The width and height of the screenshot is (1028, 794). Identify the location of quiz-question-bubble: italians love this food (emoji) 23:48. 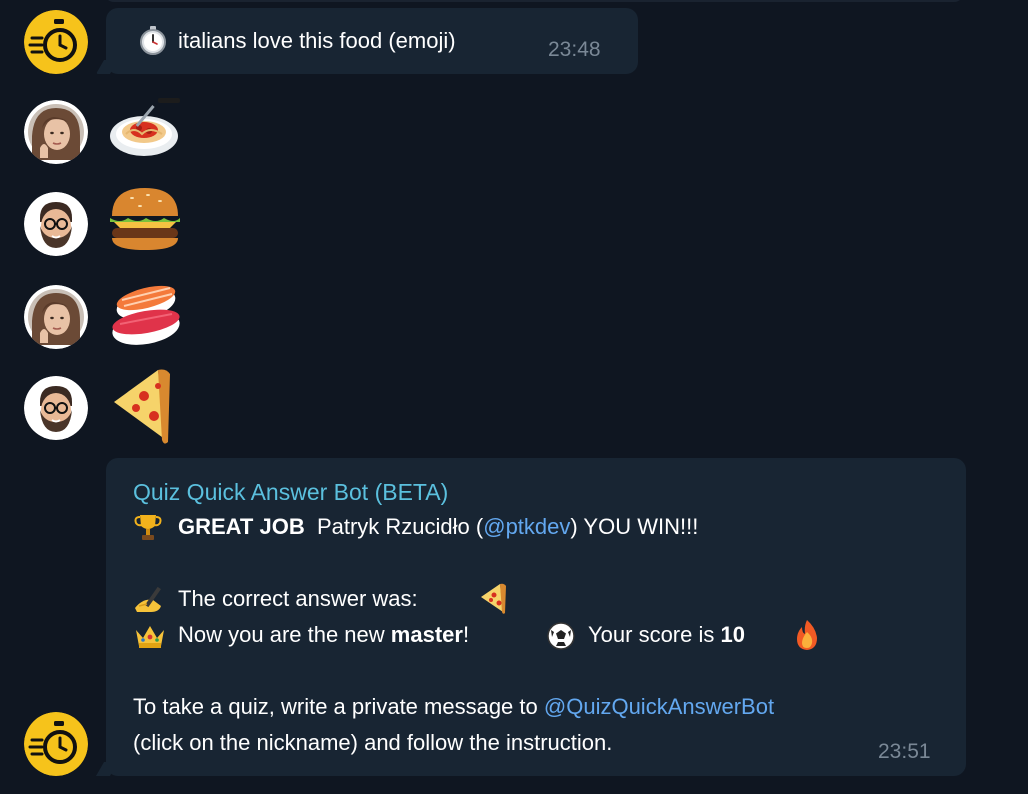
(366, 41).